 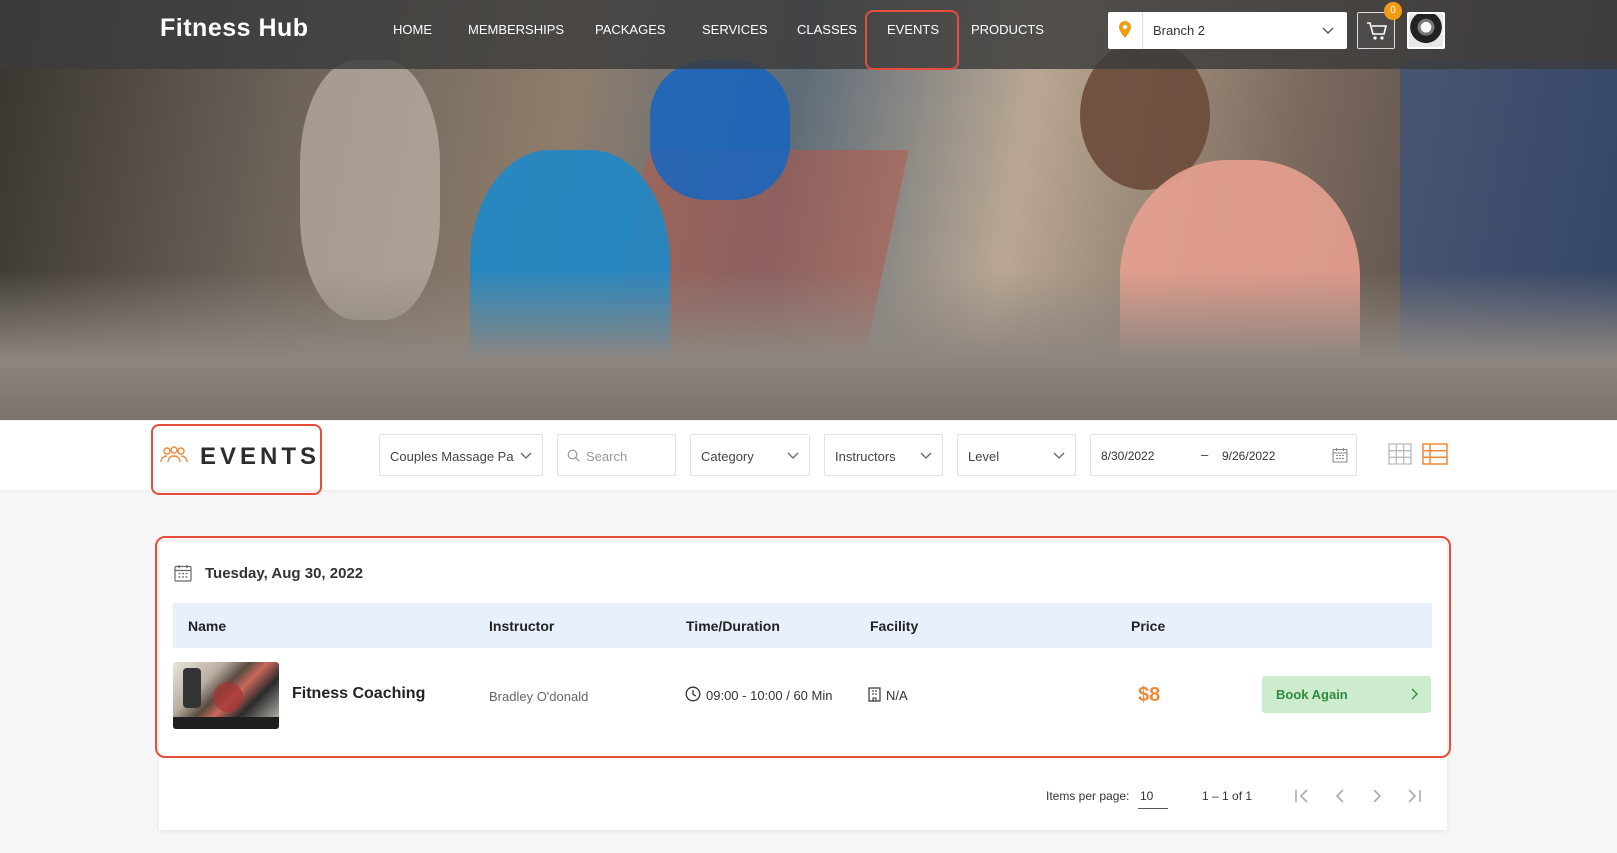 I want to click on pagination-range: 1 – 1 of 1, so click(x=1227, y=796).